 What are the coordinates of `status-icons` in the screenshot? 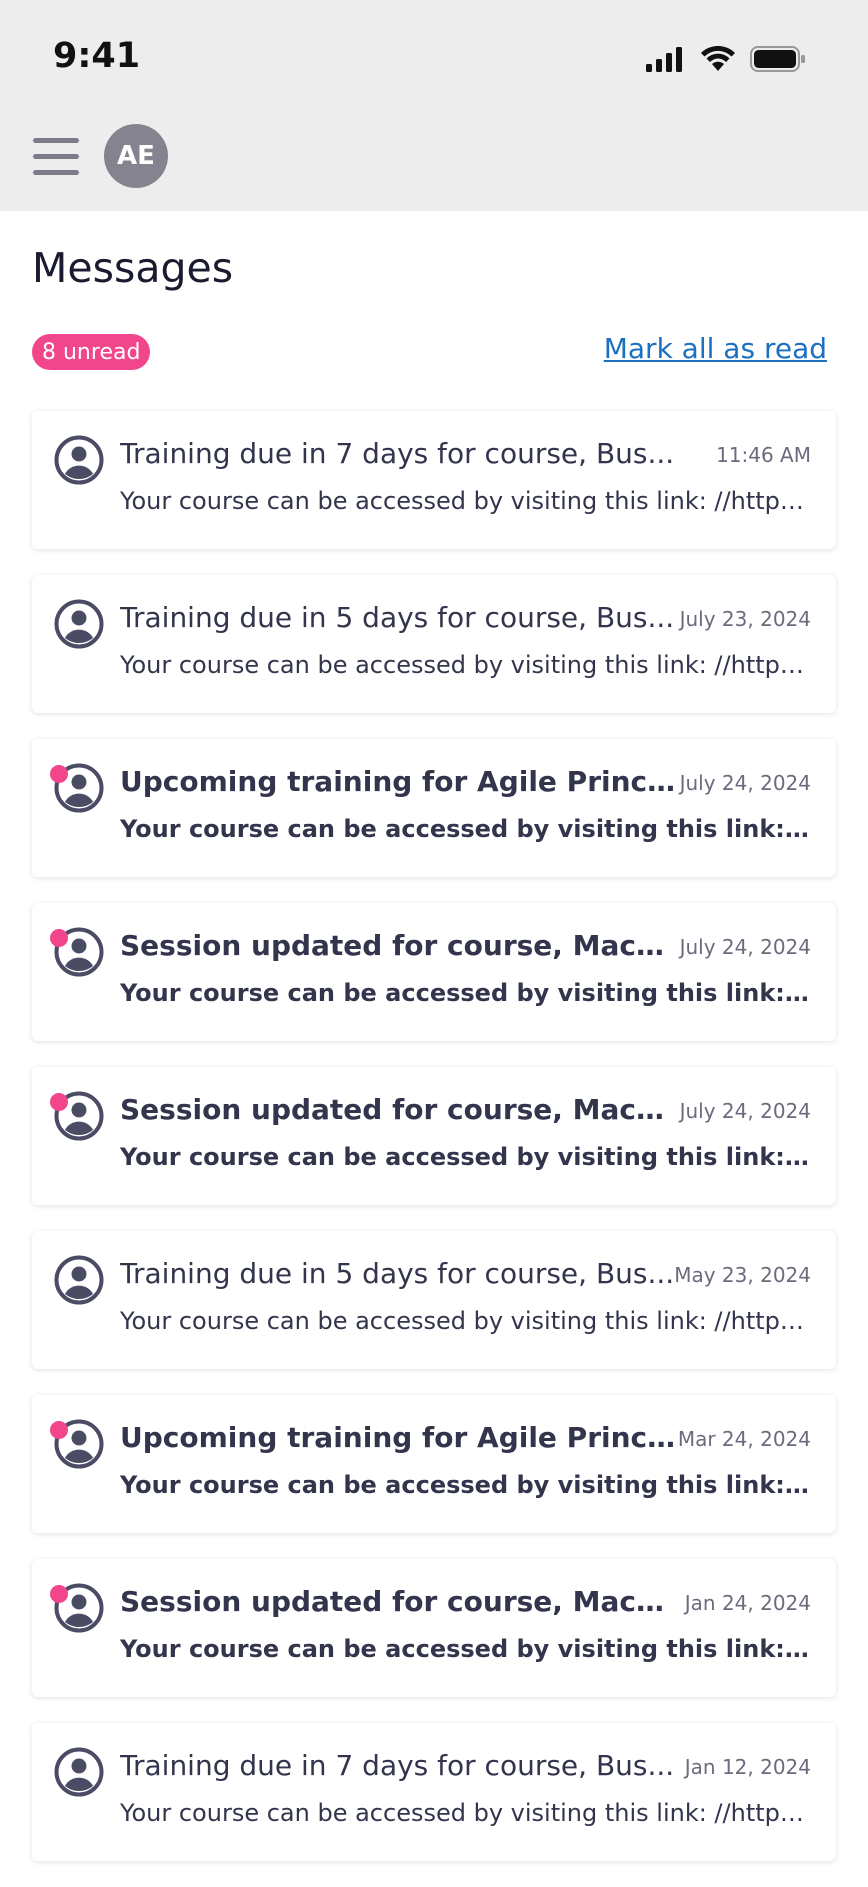 It's located at (726, 59).